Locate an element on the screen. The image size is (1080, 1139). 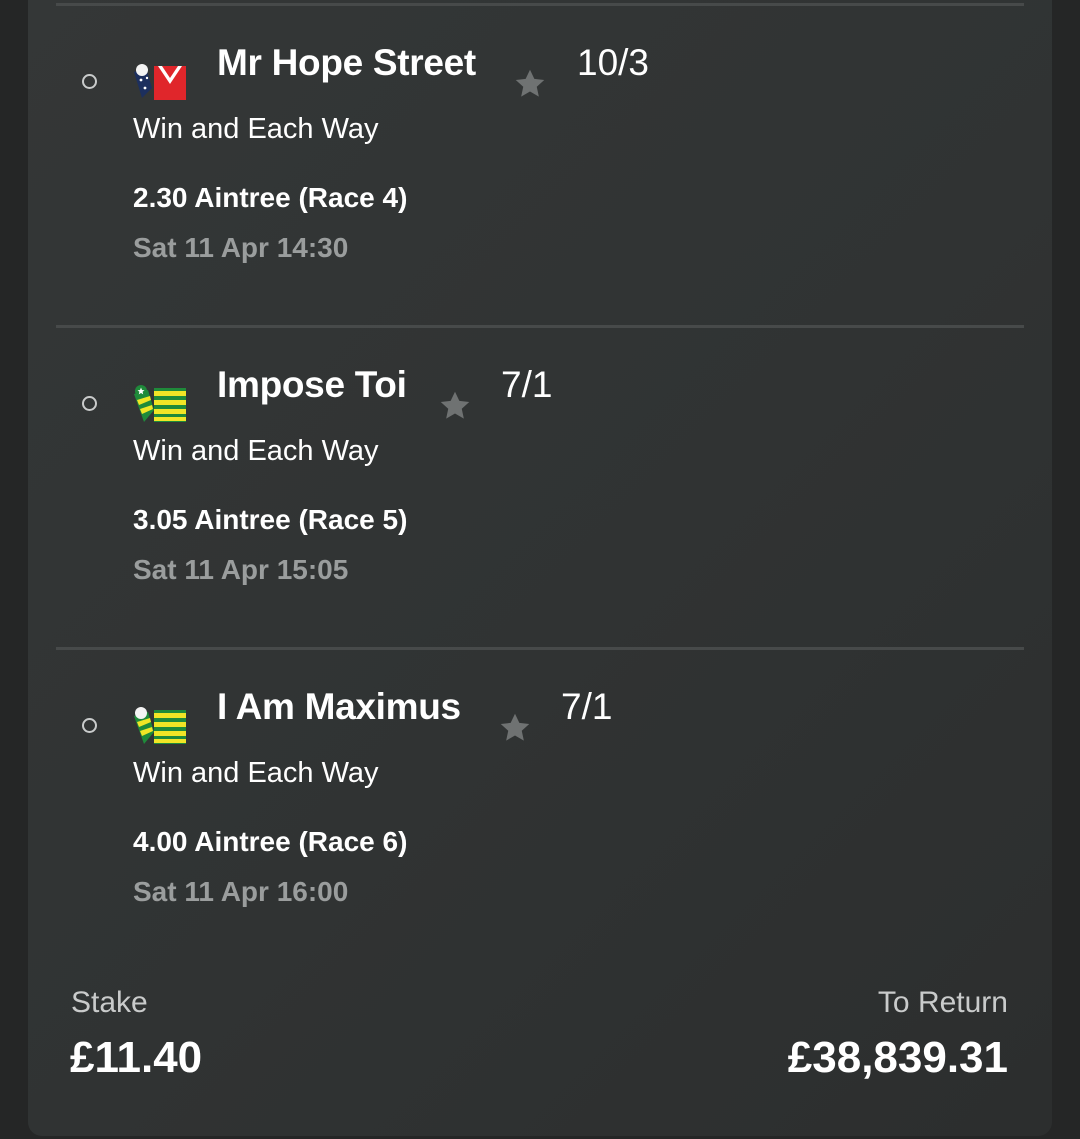
to-return-value: £38,839.31 is located at coordinates (897, 1057).